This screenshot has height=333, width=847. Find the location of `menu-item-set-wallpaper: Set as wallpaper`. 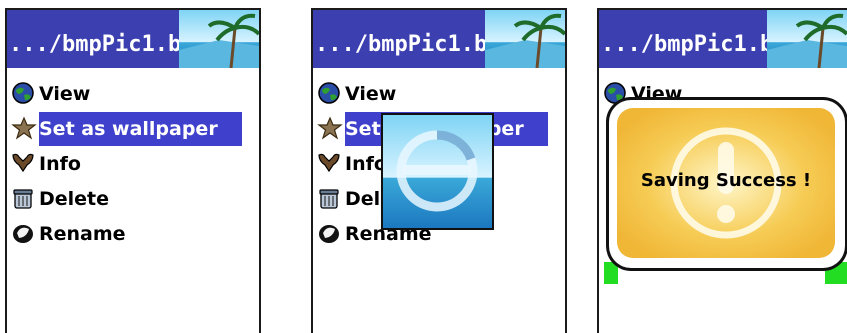

menu-item-set-wallpaper: Set as wallpaper is located at coordinates (133, 128).